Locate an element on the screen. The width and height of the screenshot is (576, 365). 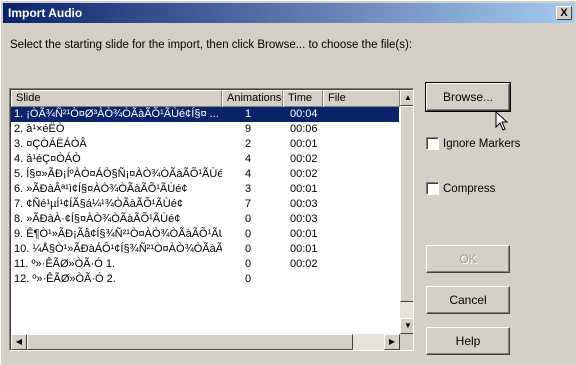
slide-cell: 11. º»·ÊÃØ»ÒÃ·Ó 1. is located at coordinates (65, 264).